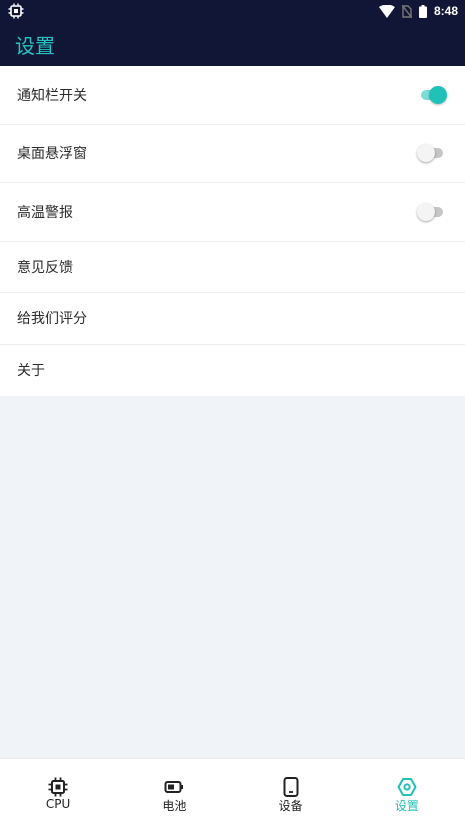  Describe the element at coordinates (35, 46) in the screenshot. I see `page-title: 设置` at that location.